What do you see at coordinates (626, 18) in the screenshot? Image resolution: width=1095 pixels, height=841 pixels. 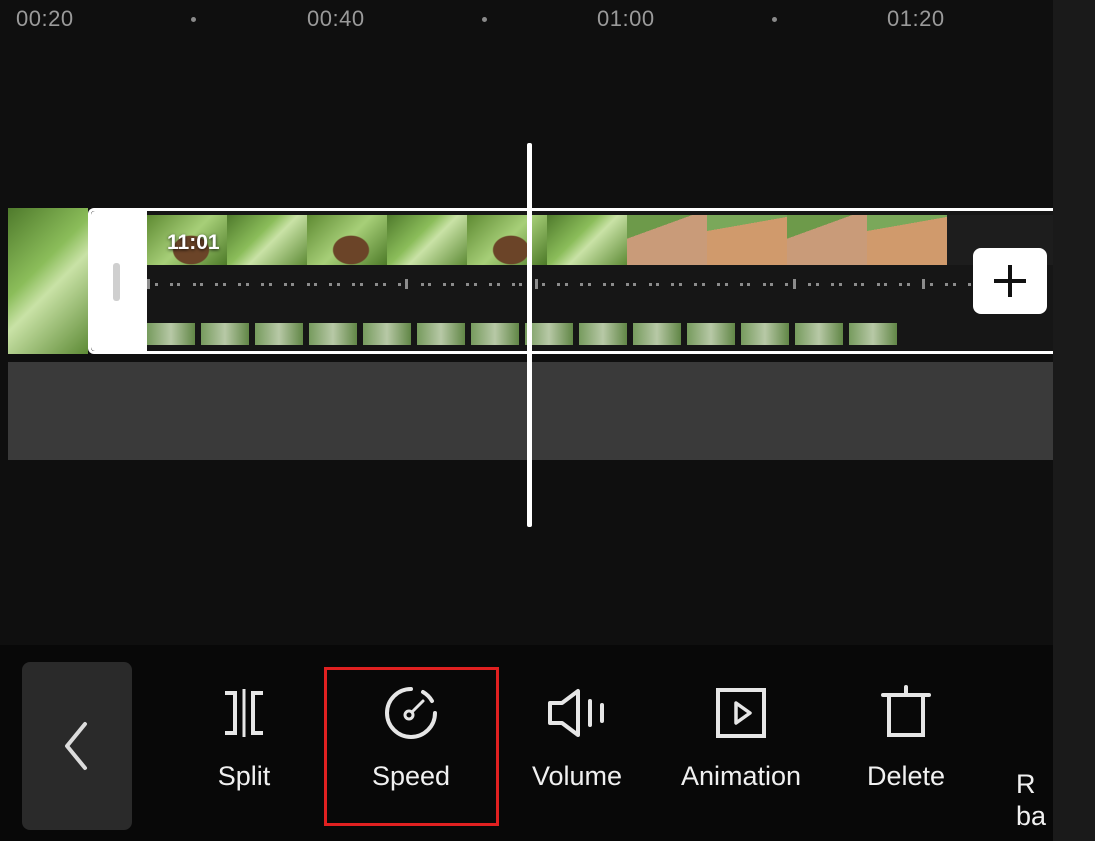 I see `ruler-tick-label: 01:00` at bounding box center [626, 18].